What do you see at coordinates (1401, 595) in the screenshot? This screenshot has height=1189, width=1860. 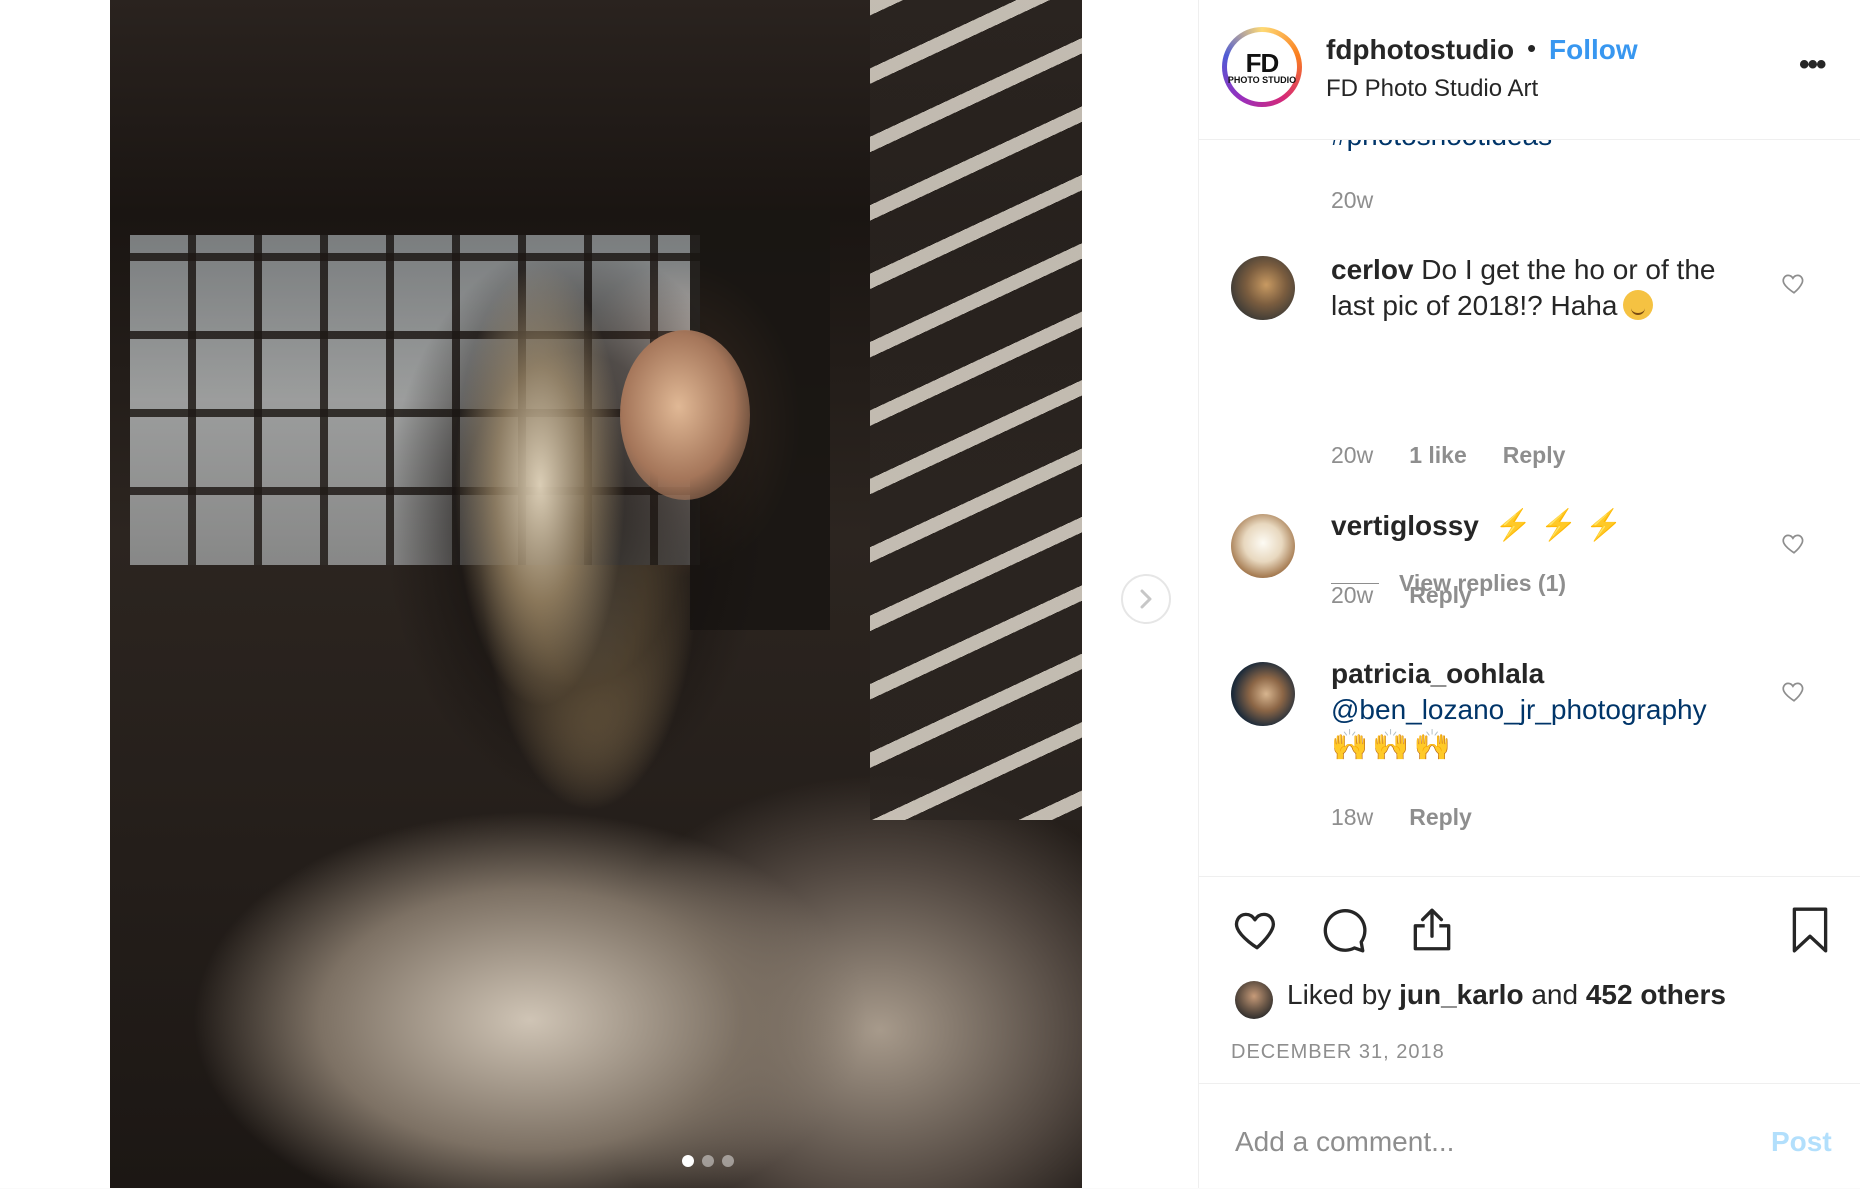 I see `comment-meta: 20w Reply` at bounding box center [1401, 595].